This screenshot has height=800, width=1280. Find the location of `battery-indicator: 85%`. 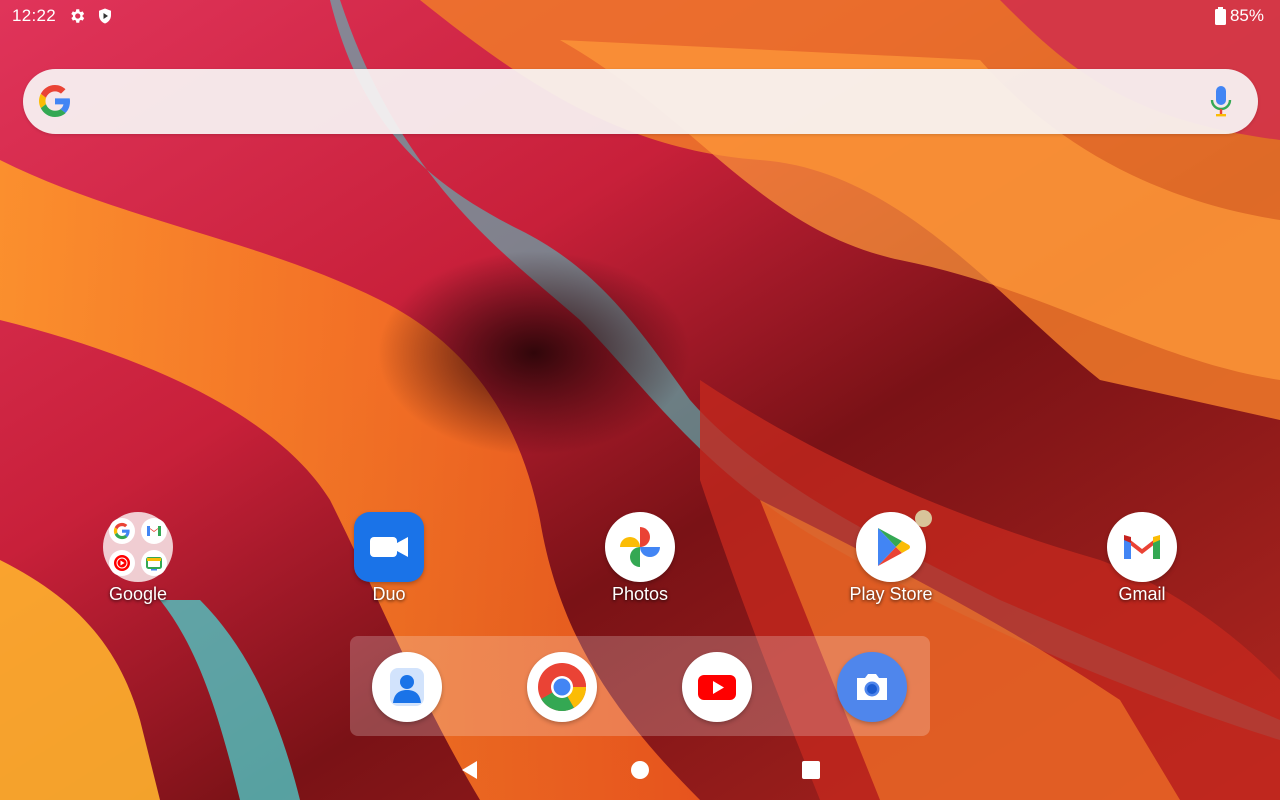

battery-indicator: 85% is located at coordinates (1239, 16).